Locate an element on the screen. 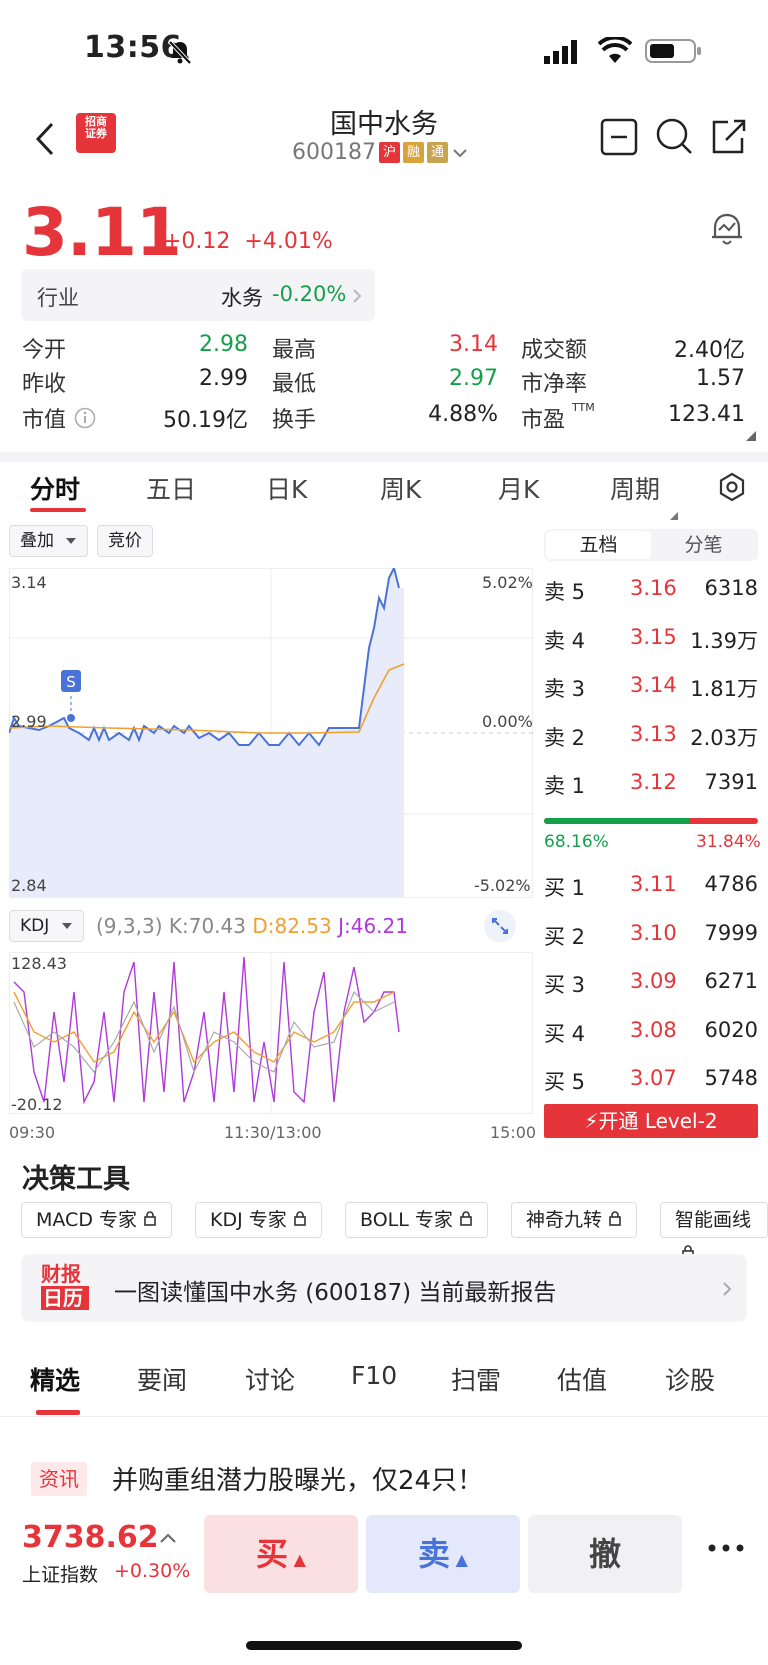 The width and height of the screenshot is (768, 1665). kdj-chart is located at coordinates (271, 1033).